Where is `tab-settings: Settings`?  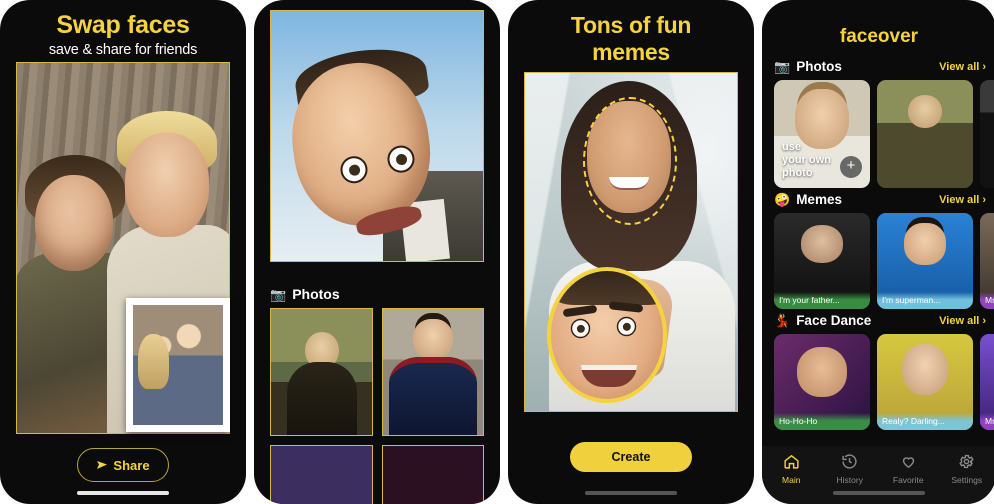 tab-settings: Settings is located at coordinates (966, 469).